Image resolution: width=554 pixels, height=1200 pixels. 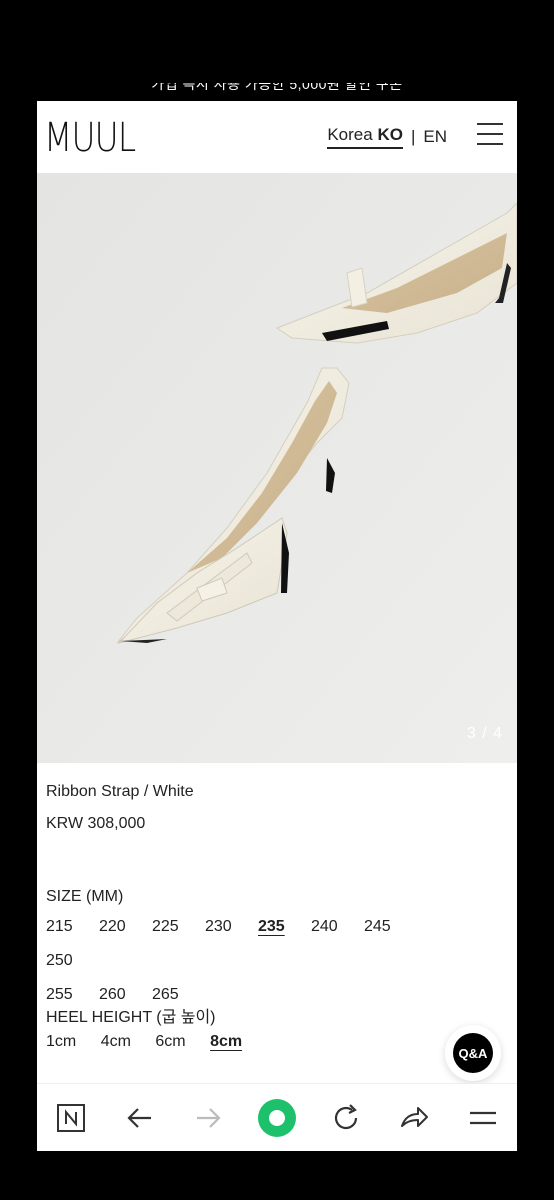 What do you see at coordinates (120, 791) in the screenshot?
I see `product-name: Ribbon Strap / White` at bounding box center [120, 791].